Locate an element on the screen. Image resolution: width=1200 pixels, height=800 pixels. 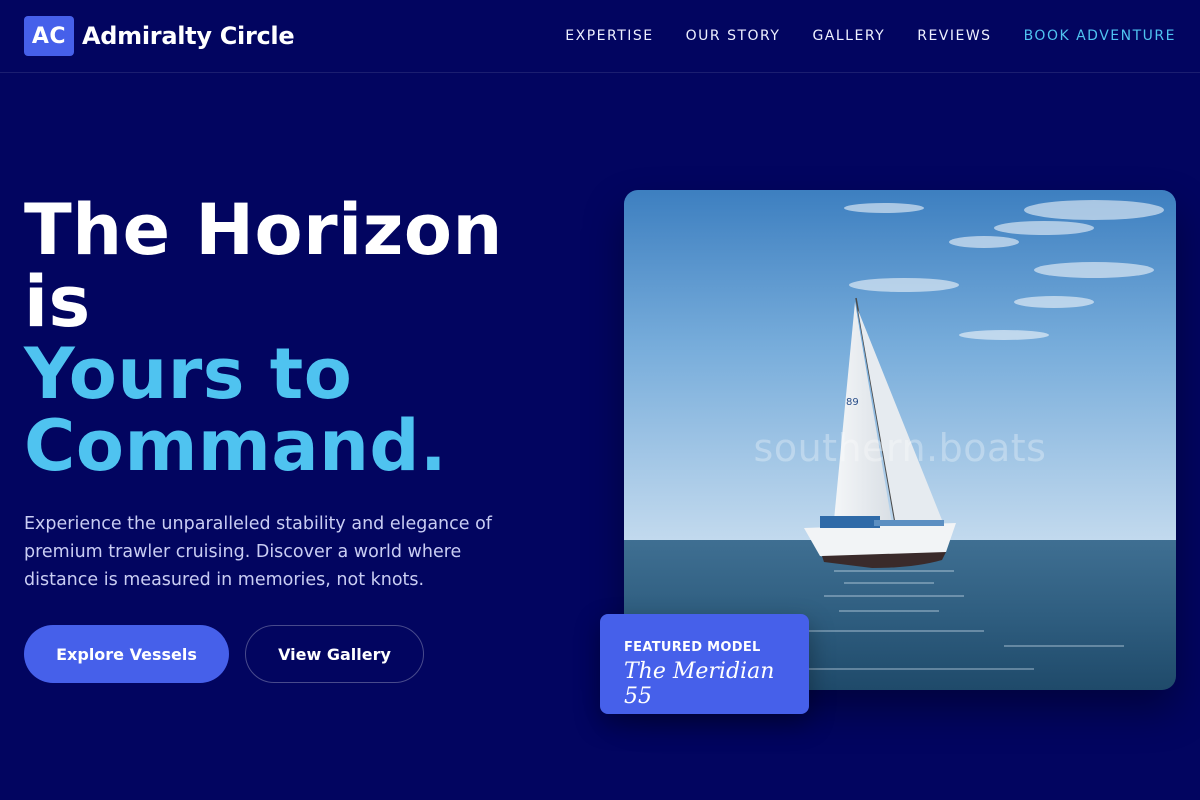
hero-title-accent-line-2: Command. is located at coordinates (236, 446).